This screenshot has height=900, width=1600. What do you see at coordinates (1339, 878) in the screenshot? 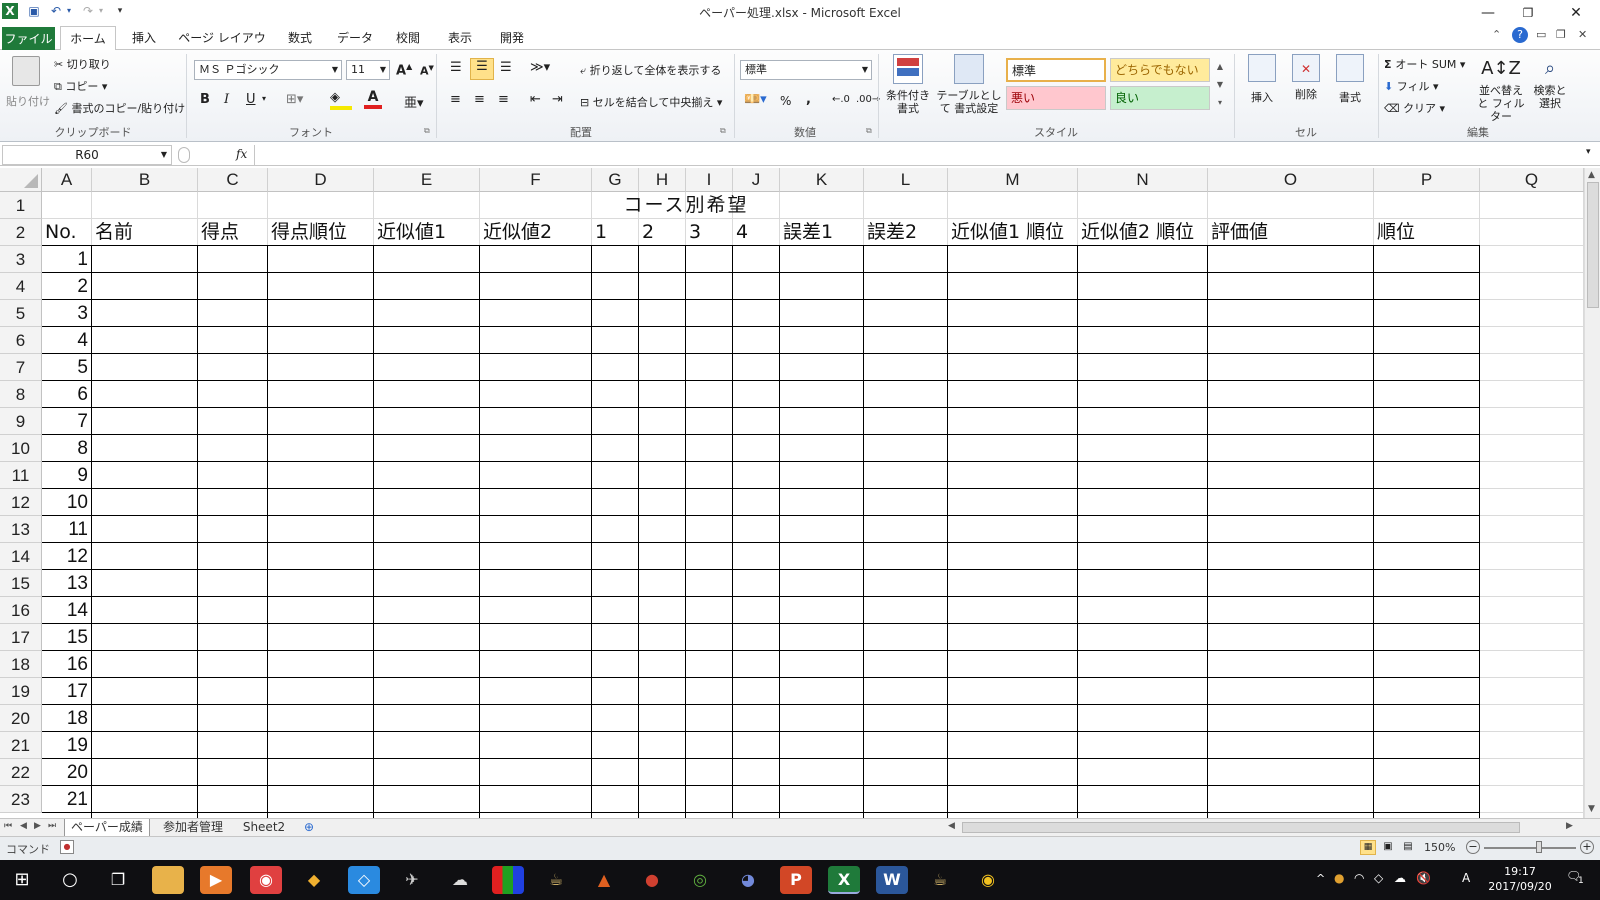
I see `tray-app-icon: ●` at bounding box center [1339, 878].